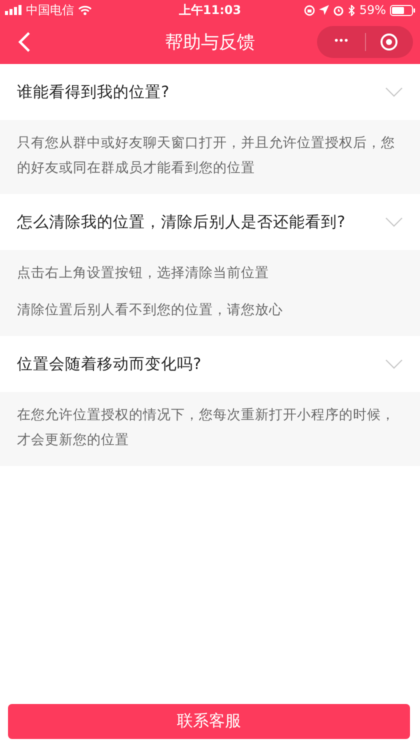 The width and height of the screenshot is (420, 747). Describe the element at coordinates (143, 273) in the screenshot. I see `faq-answer: 点击右上角设置按钮，选择清除当前位置` at that location.